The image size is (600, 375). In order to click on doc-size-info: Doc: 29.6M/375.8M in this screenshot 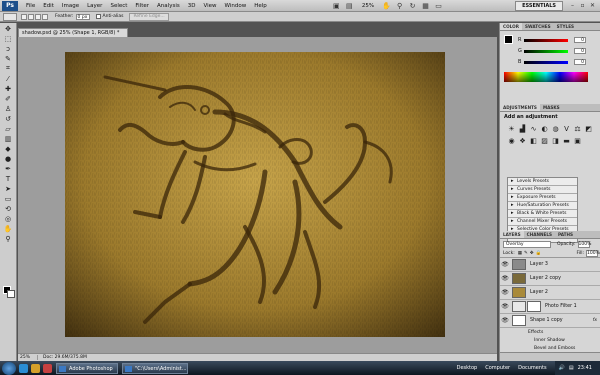, I will do `click(62, 357)`.